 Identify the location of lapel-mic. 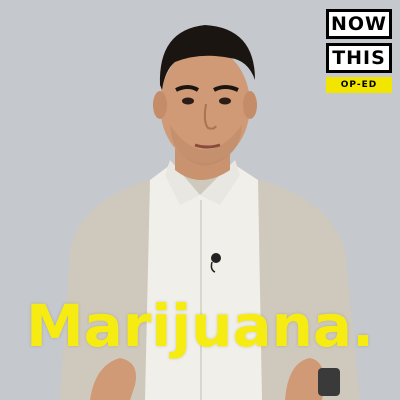
(216, 258).